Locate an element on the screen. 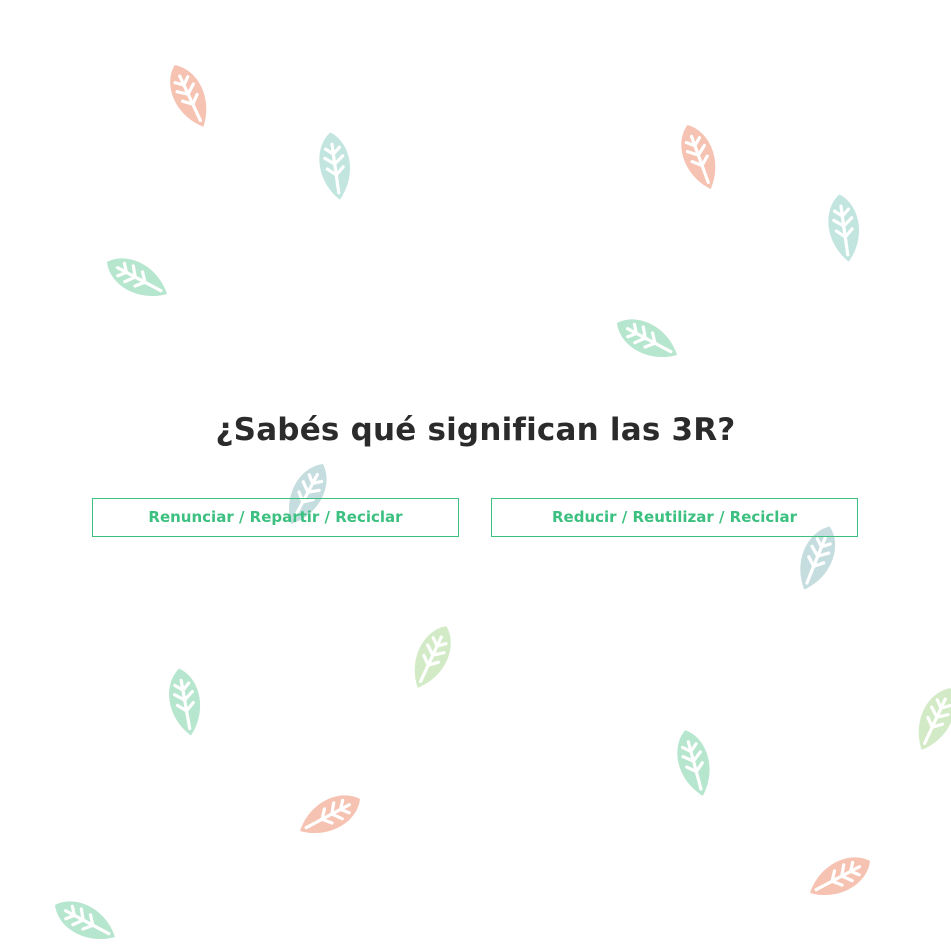 This screenshot has height=951, width=951. answer-button-reducir: Reducir / Reutilizar / Reciclar is located at coordinates (674, 517).